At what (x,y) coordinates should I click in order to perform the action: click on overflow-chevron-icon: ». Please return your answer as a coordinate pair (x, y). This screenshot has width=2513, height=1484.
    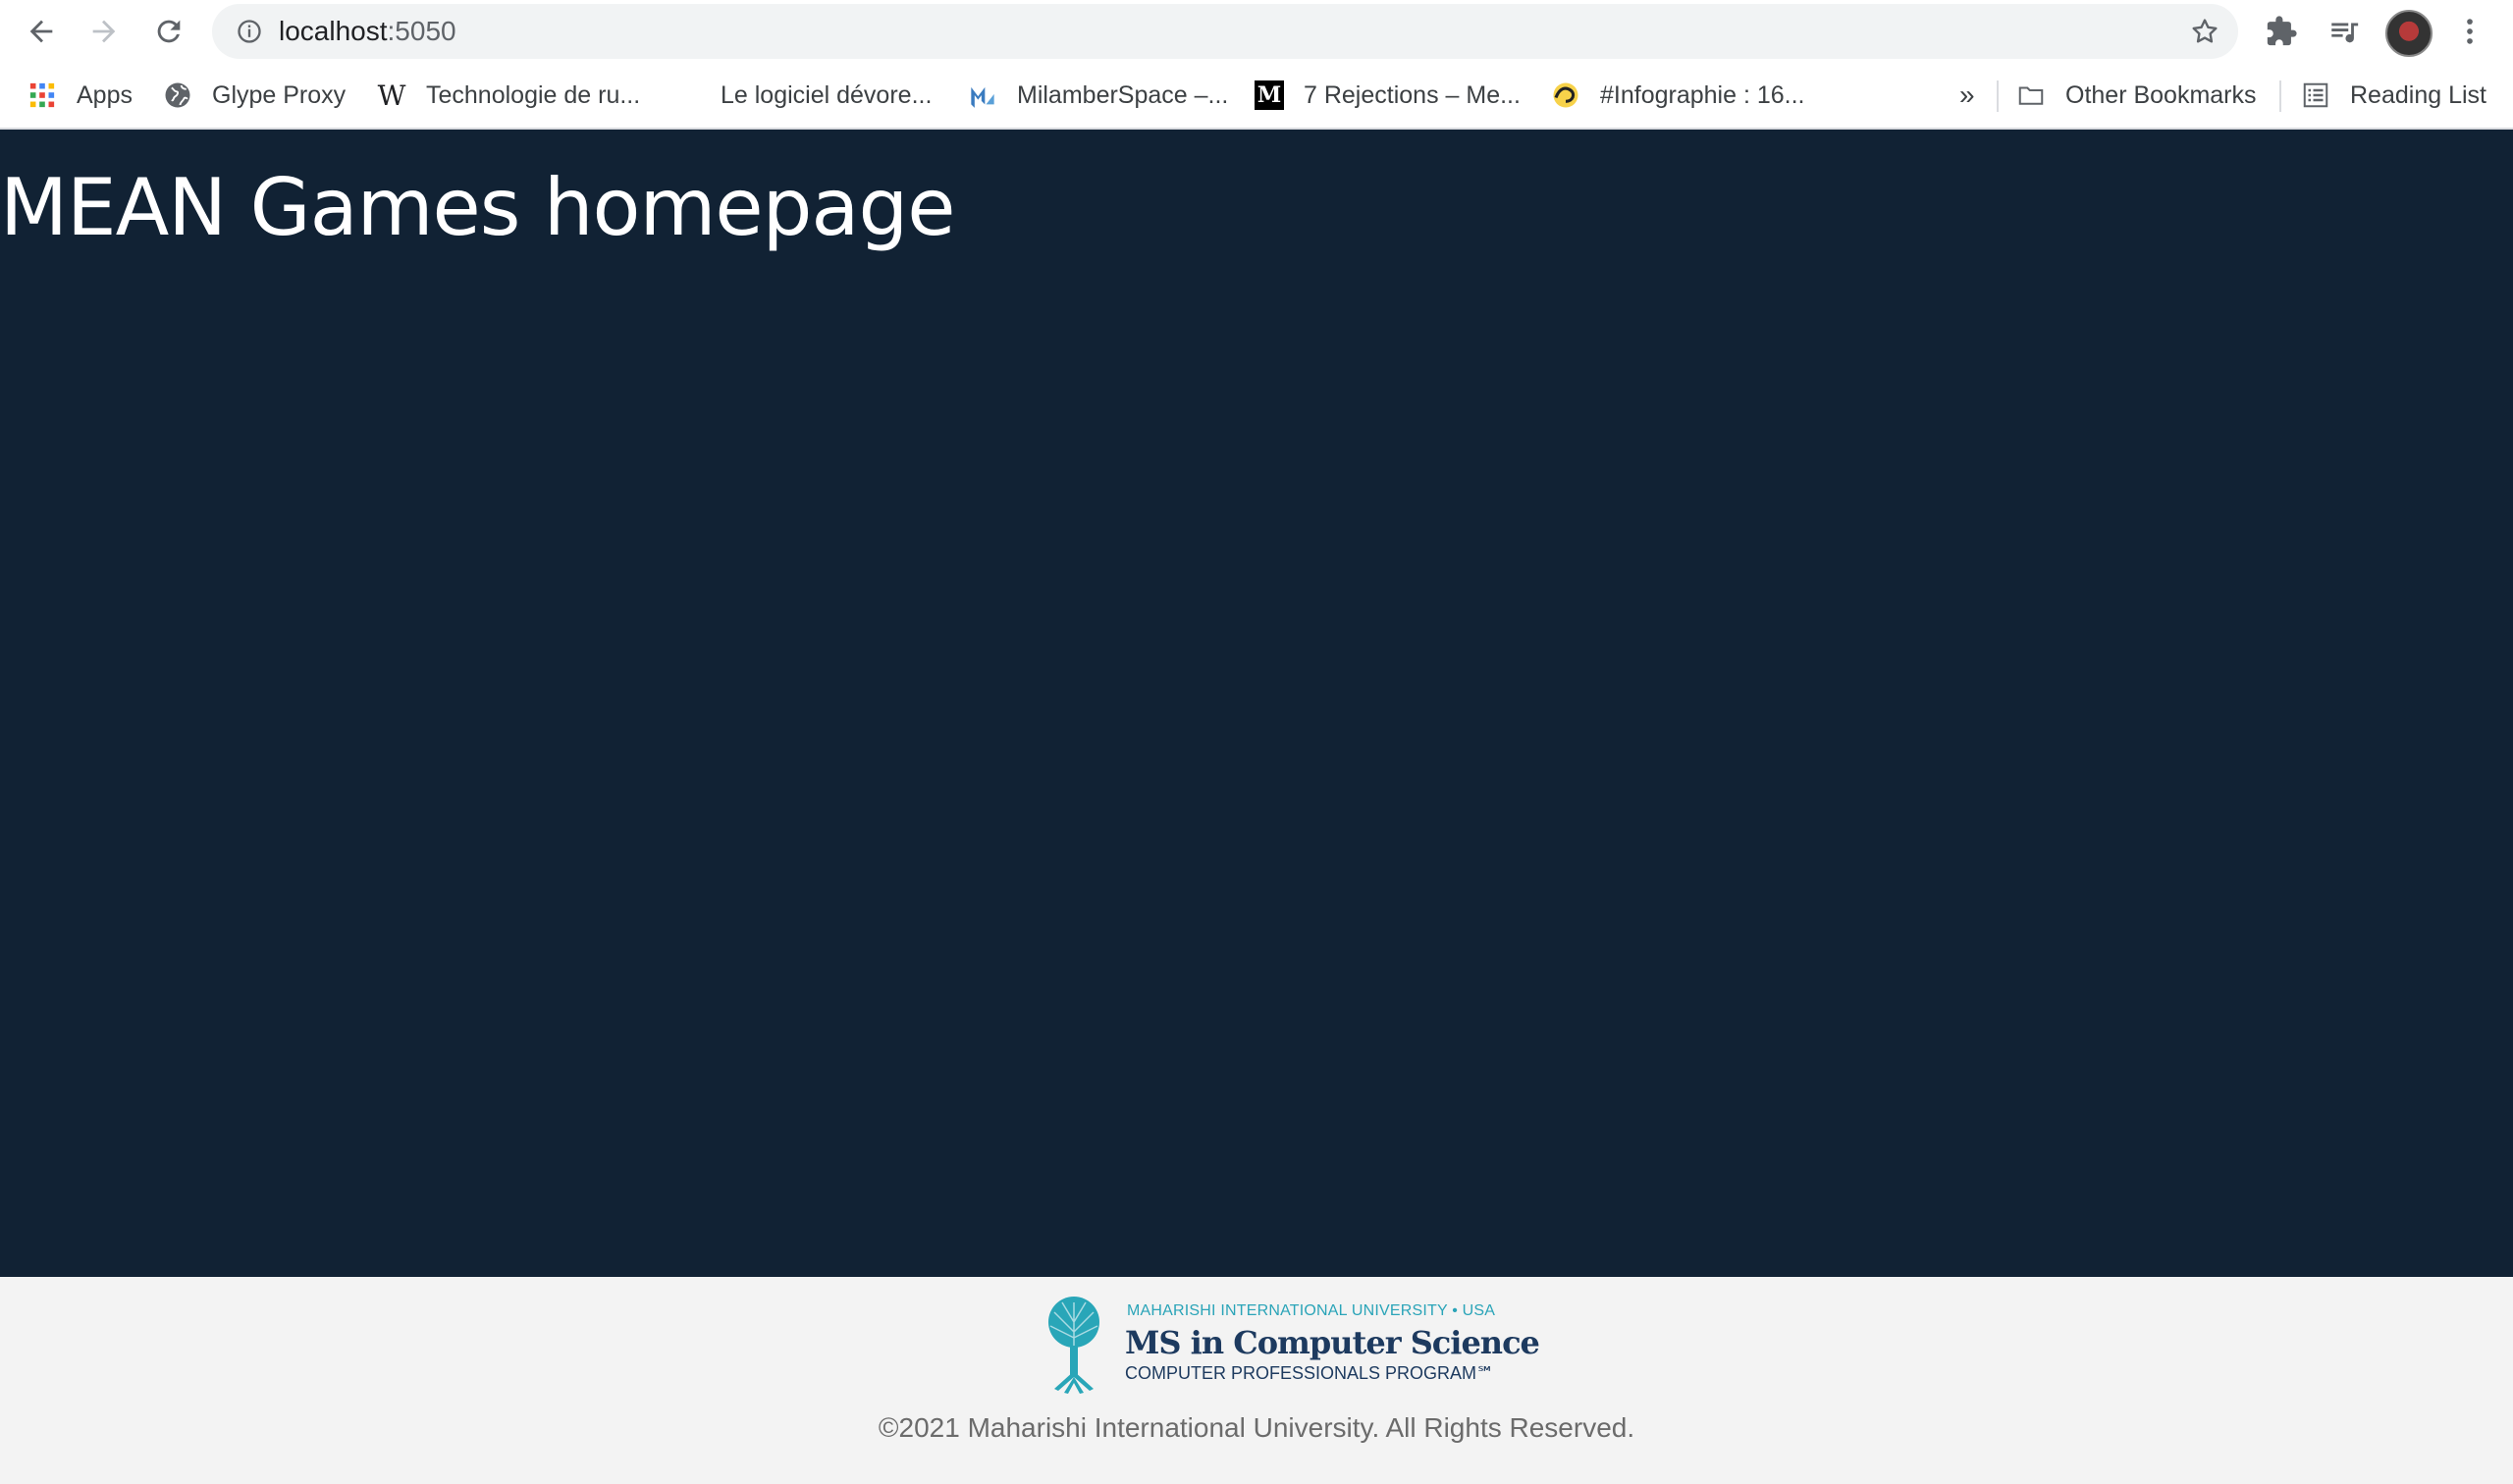
    Looking at the image, I should click on (1967, 95).